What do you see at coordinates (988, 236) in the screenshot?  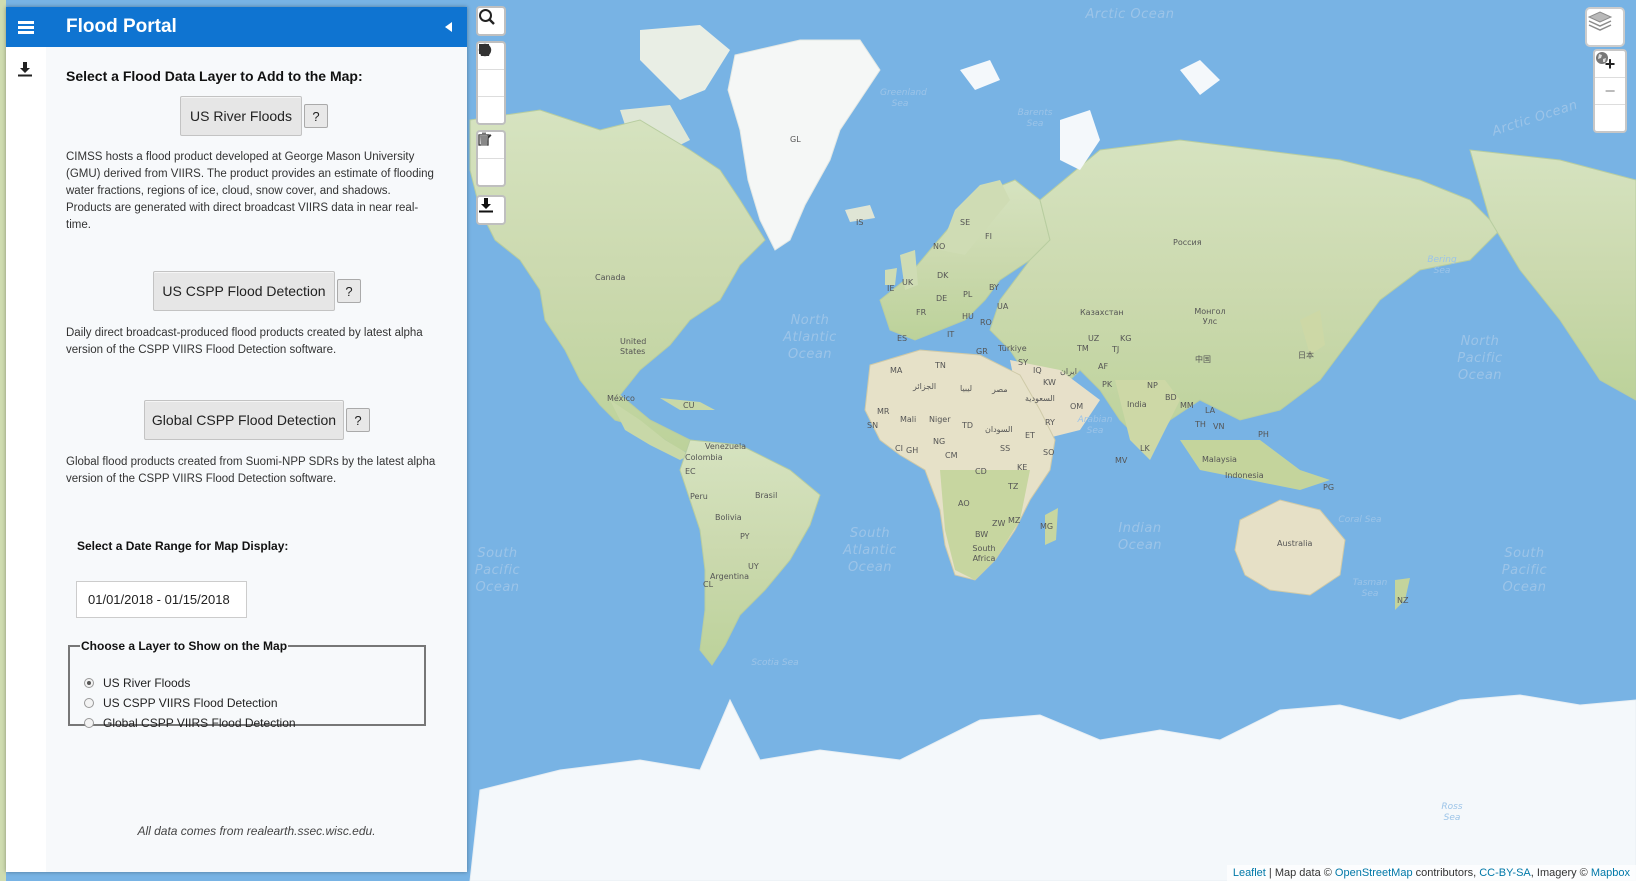 I see `country-label: FI` at bounding box center [988, 236].